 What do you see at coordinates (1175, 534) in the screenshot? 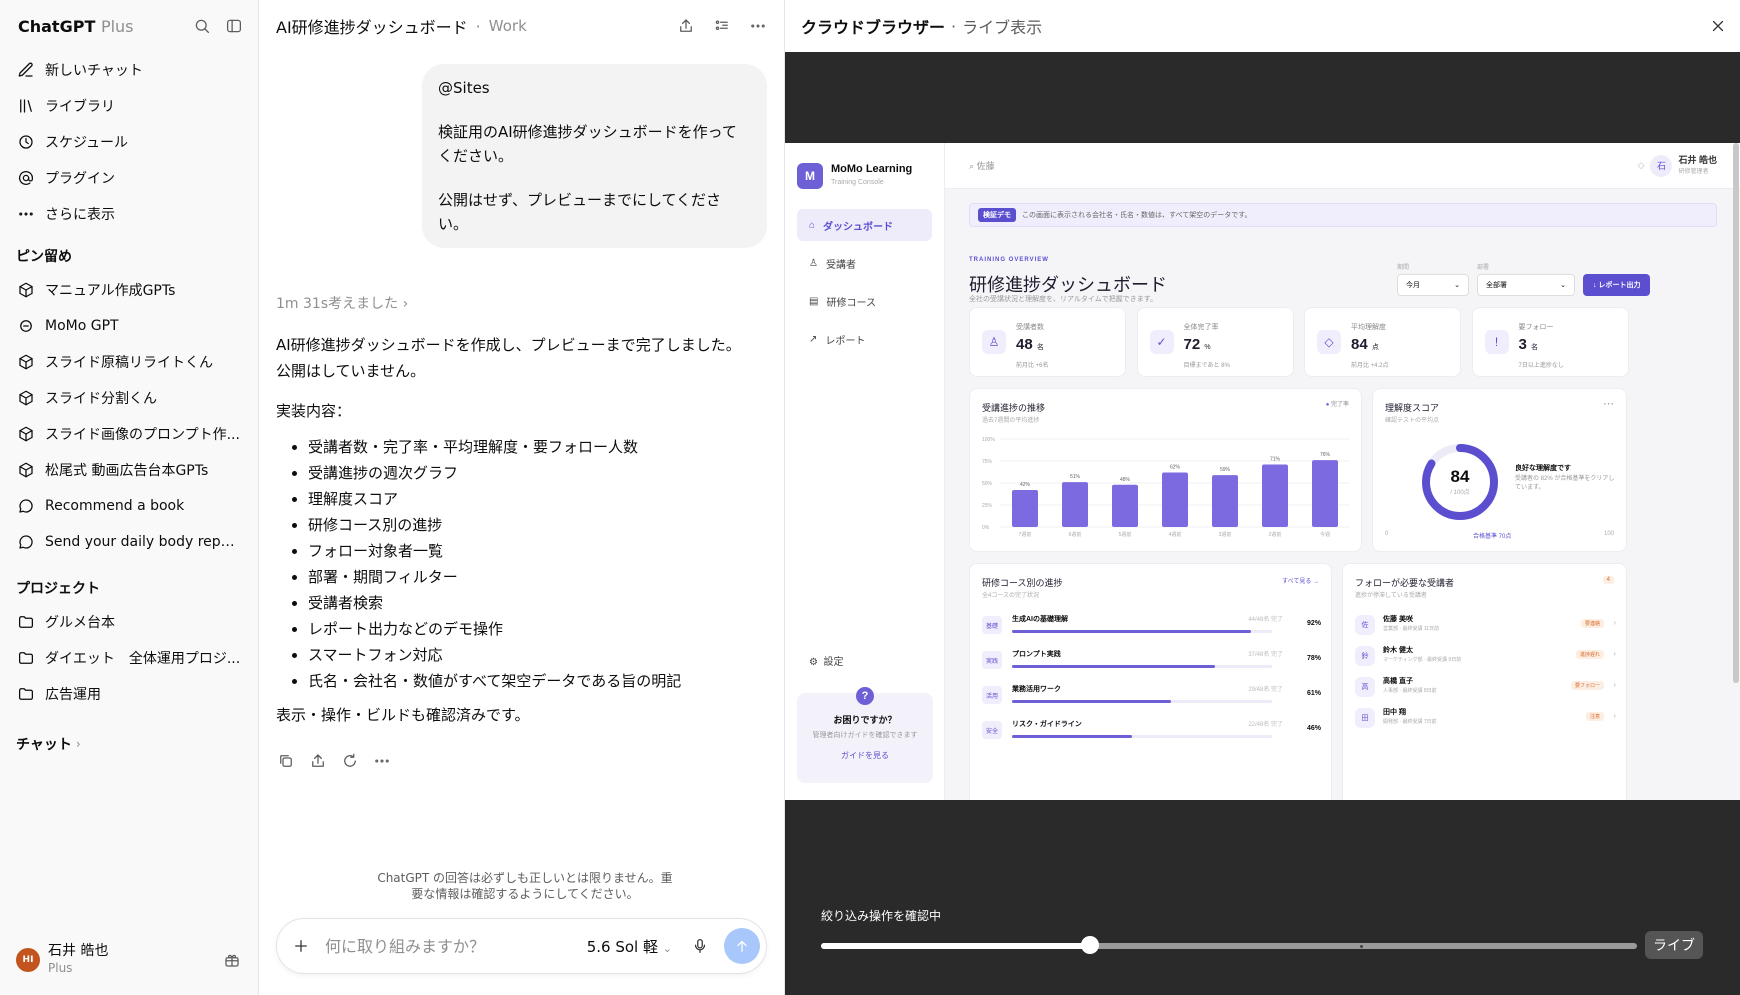
I see `x-tick-label: 4週前` at bounding box center [1175, 534].